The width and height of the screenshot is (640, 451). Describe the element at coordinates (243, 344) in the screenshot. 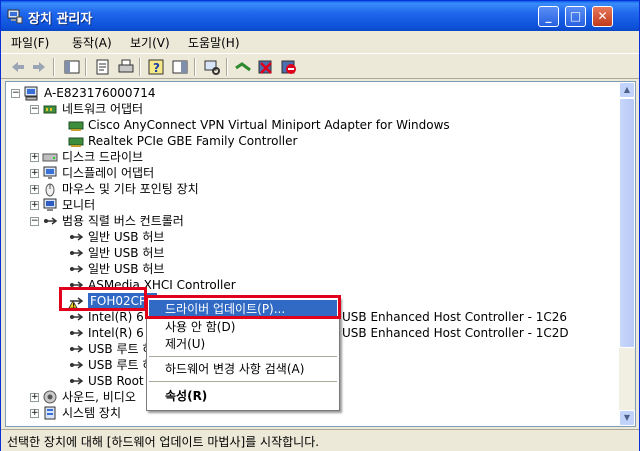

I see `menu-uninstall: 제거(U)` at that location.